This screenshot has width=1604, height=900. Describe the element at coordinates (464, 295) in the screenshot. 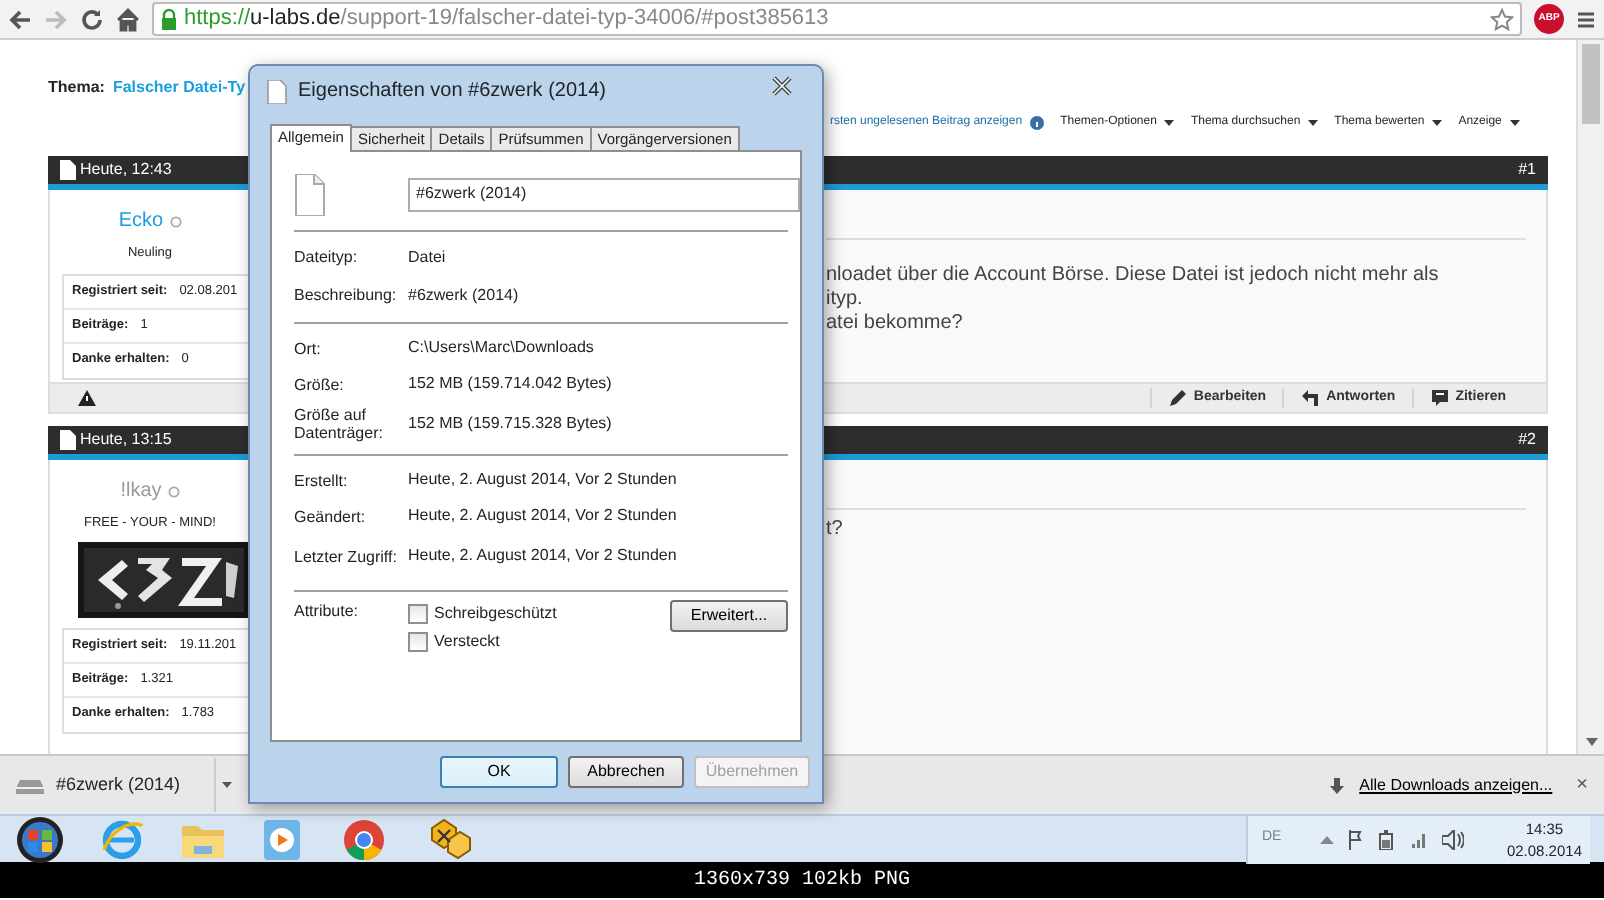

I see `field-value: #6zwerk (2014)` at that location.